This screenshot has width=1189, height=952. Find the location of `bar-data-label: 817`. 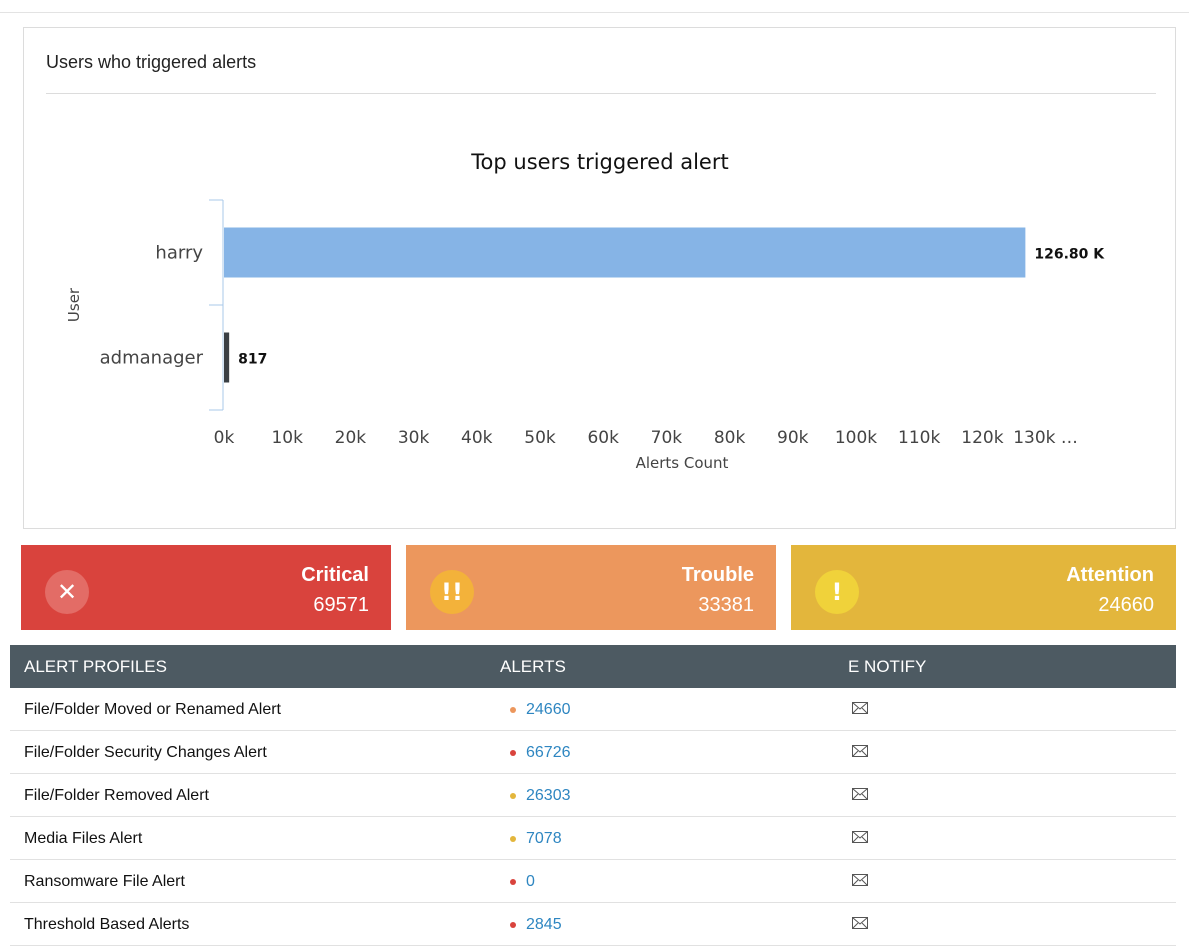

bar-data-label: 817 is located at coordinates (252, 360).